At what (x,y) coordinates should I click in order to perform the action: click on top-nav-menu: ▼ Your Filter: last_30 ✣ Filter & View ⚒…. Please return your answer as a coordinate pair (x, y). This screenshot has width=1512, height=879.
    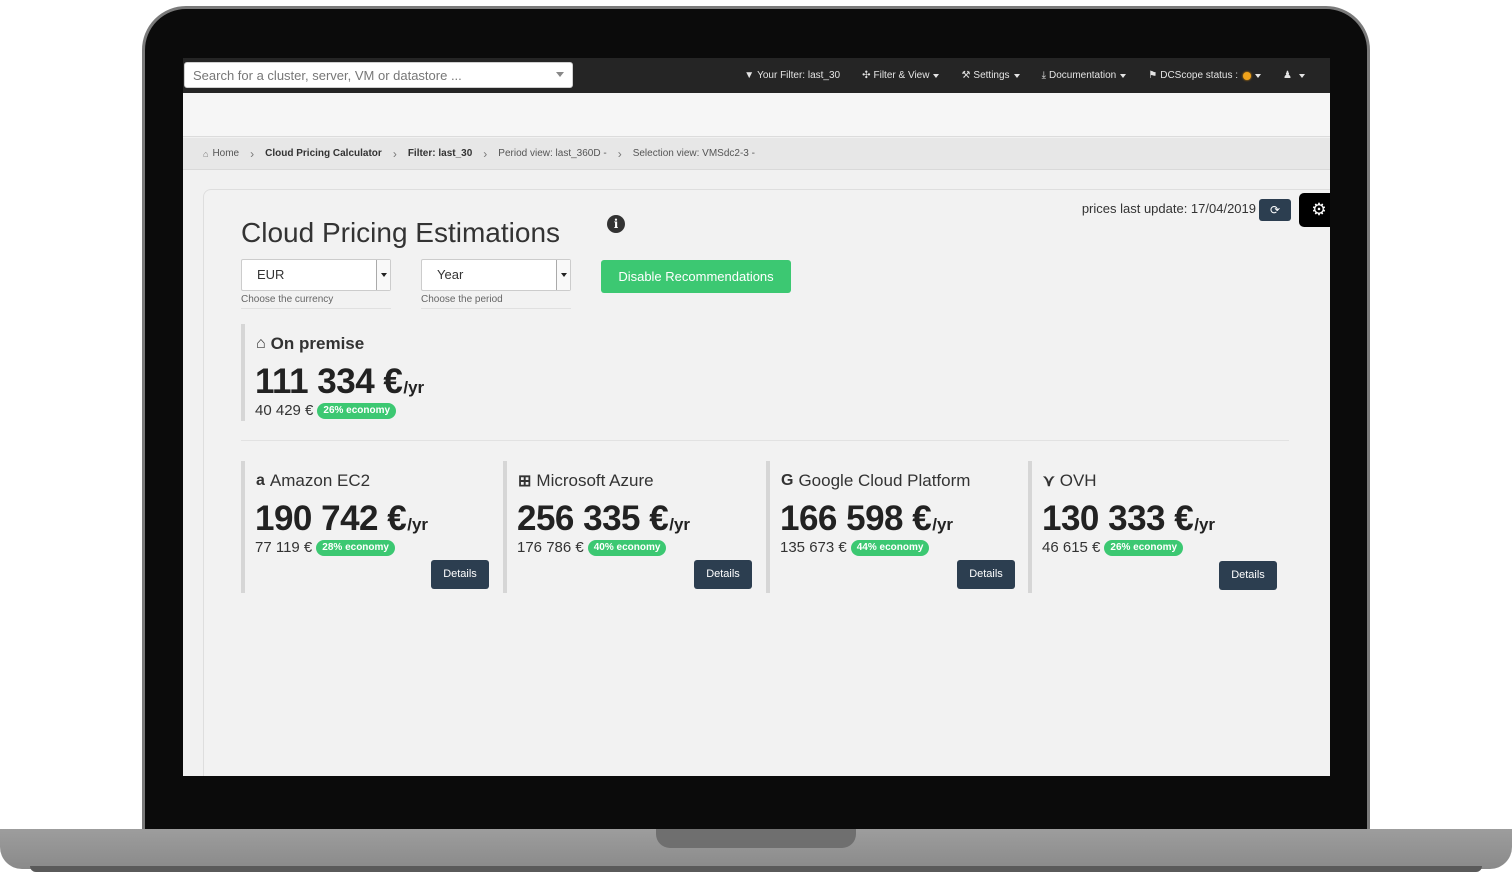
    Looking at the image, I should click on (1024, 75).